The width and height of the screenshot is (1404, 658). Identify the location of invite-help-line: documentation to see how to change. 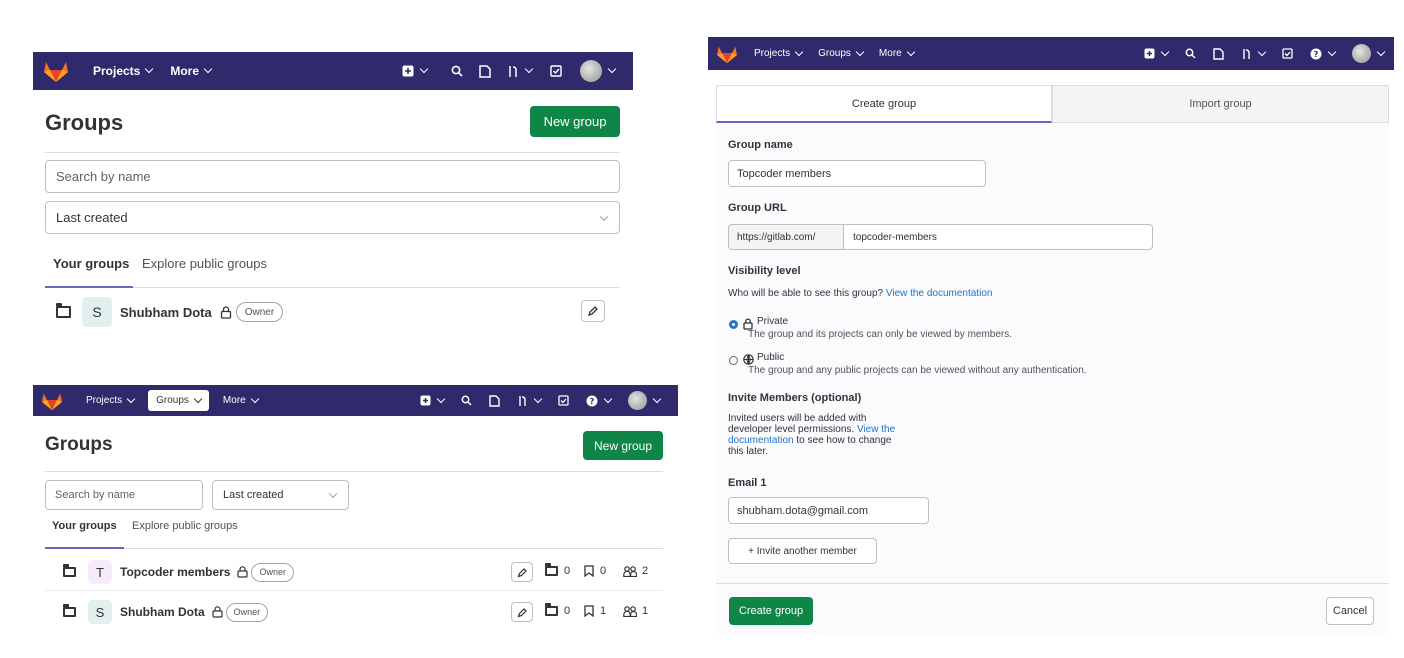
(810, 440).